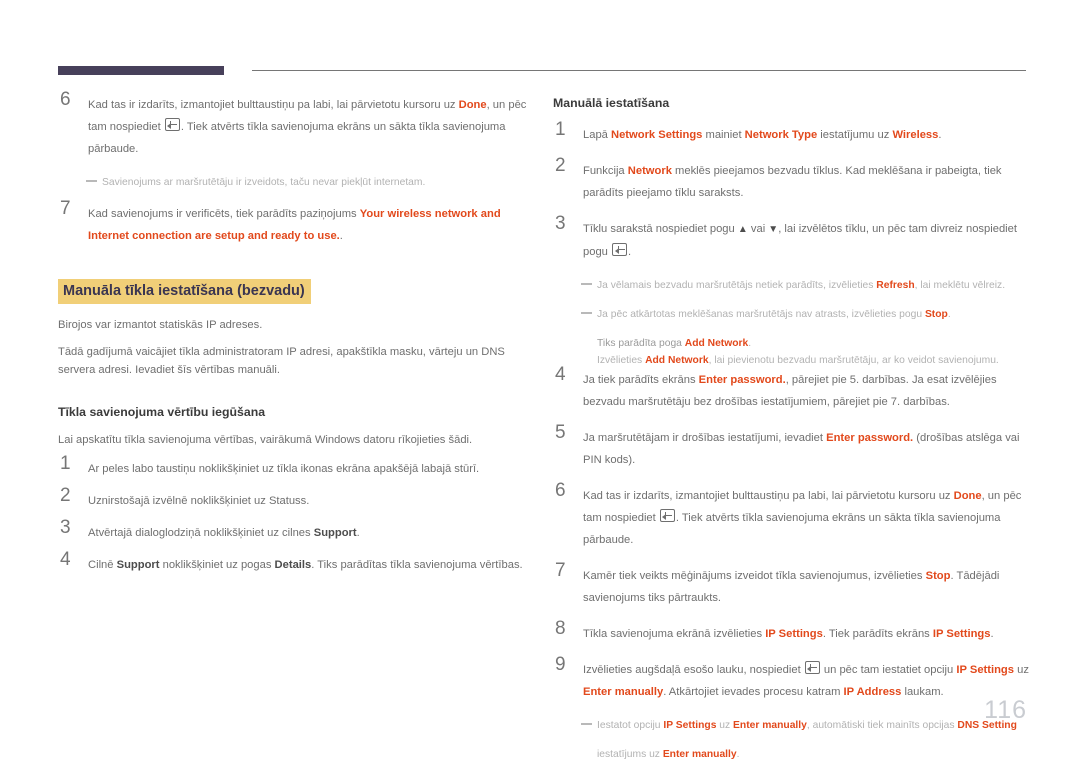 This screenshot has height=763, width=1080. Describe the element at coordinates (641, 380) in the screenshot. I see `text-run: Ja tiek parādīts ekrāns` at that location.